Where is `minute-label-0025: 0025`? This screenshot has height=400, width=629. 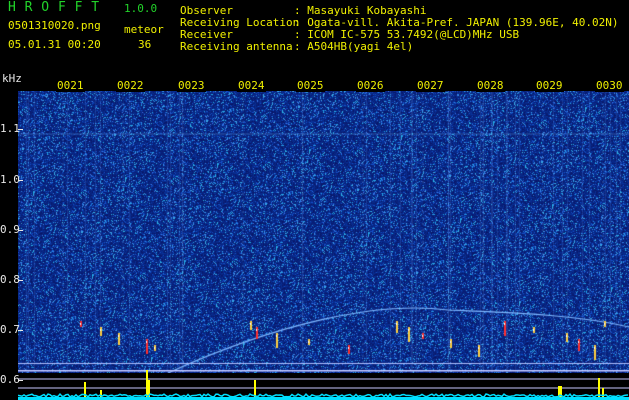 minute-label-0025: 0025 is located at coordinates (310, 85).